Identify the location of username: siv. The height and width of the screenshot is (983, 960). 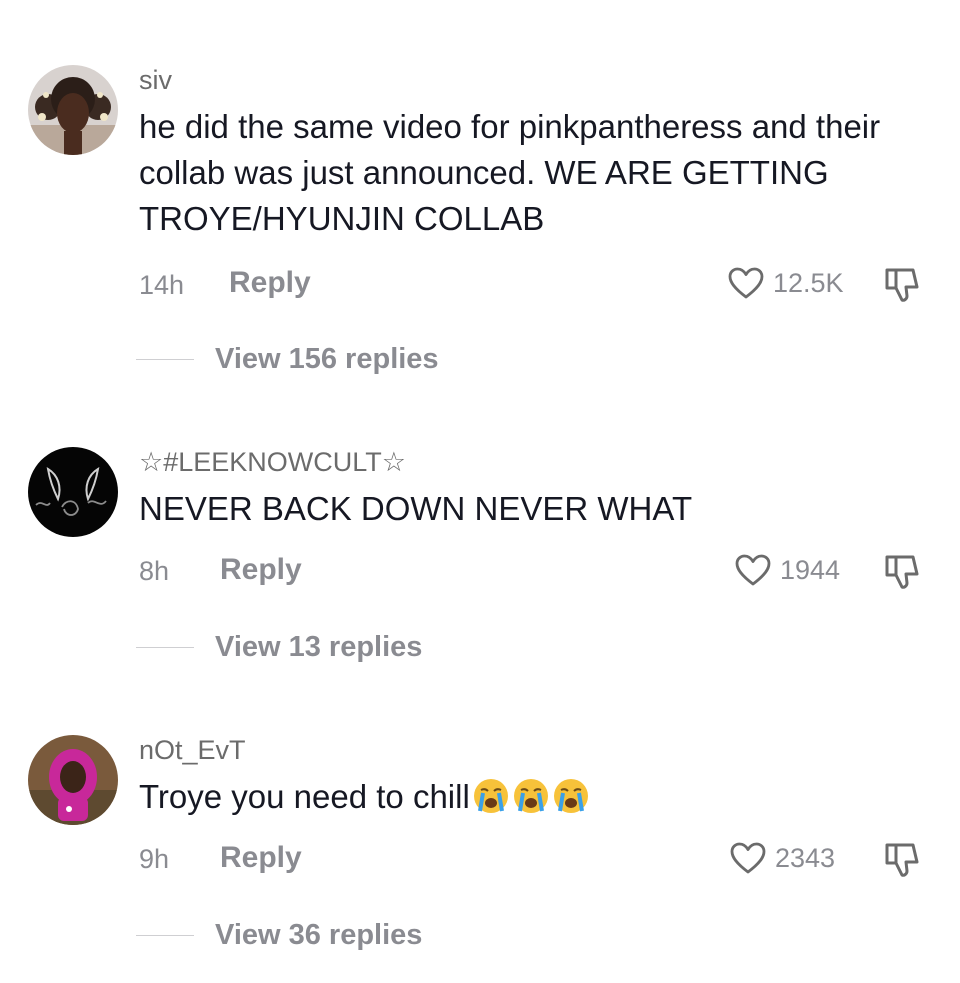
(155, 80).